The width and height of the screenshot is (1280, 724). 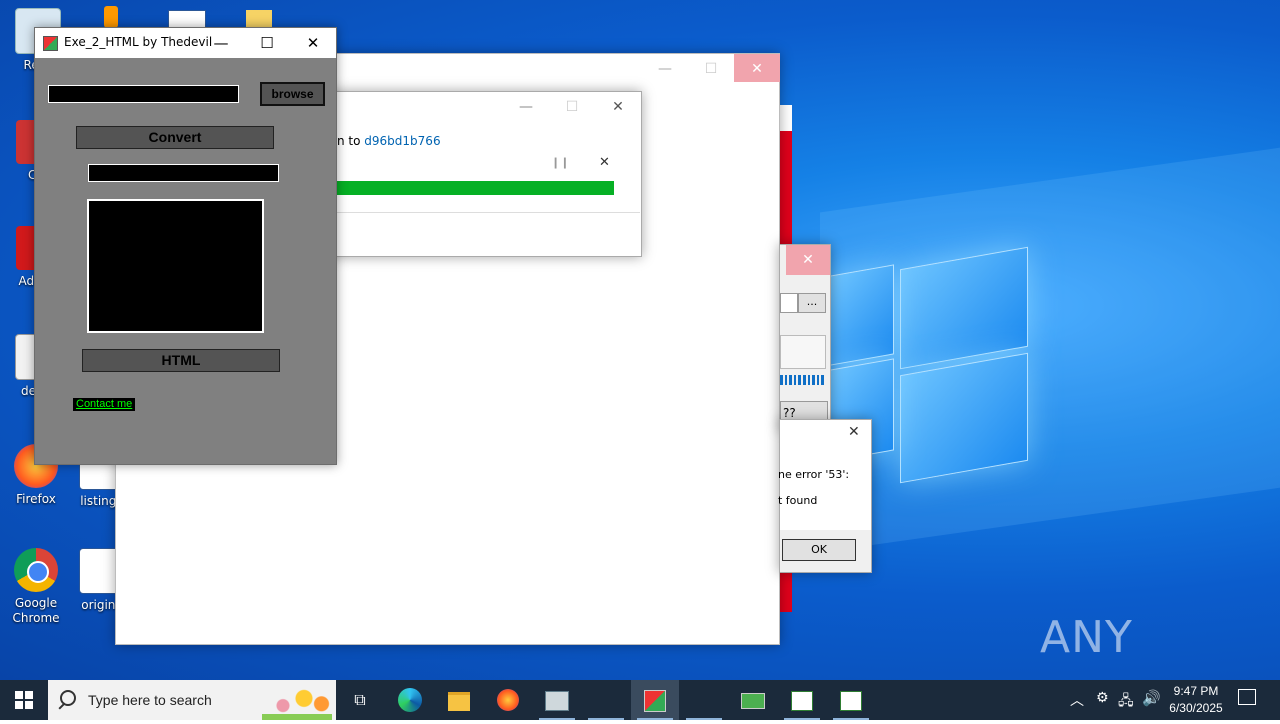 What do you see at coordinates (1089, 646) in the screenshot?
I see `watermark-text: ANY RUN` at bounding box center [1089, 646].